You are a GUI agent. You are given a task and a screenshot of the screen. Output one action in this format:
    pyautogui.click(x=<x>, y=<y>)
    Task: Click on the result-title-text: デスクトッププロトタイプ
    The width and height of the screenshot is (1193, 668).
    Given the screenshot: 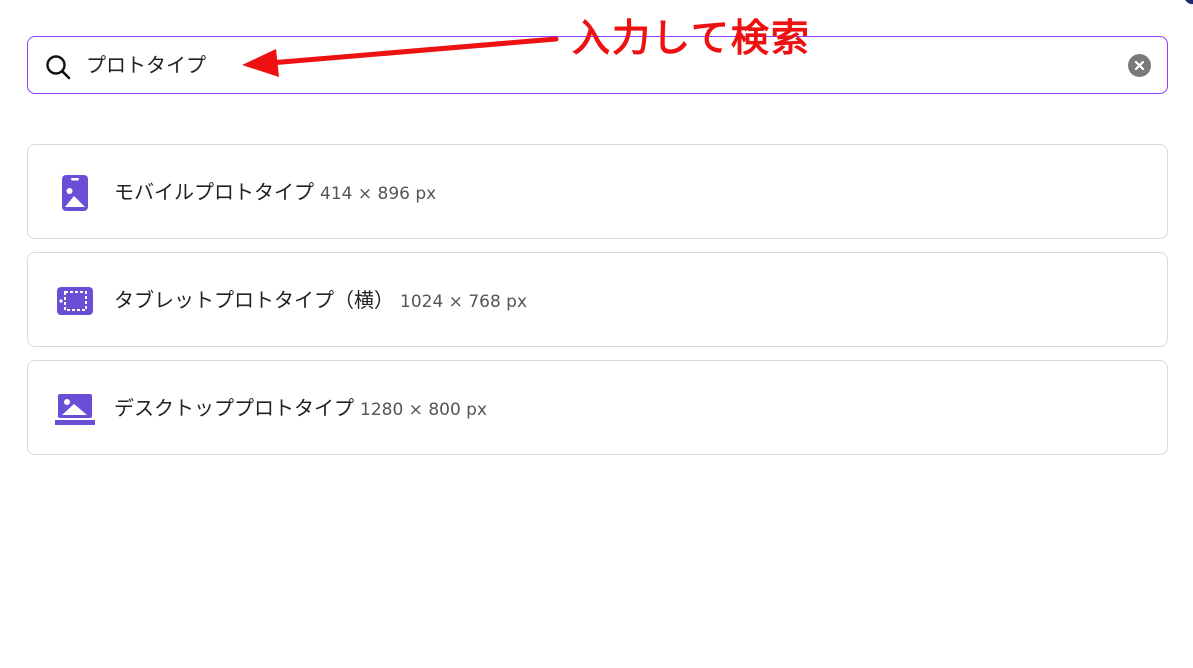 What is the action you would take?
    pyautogui.click(x=234, y=408)
    